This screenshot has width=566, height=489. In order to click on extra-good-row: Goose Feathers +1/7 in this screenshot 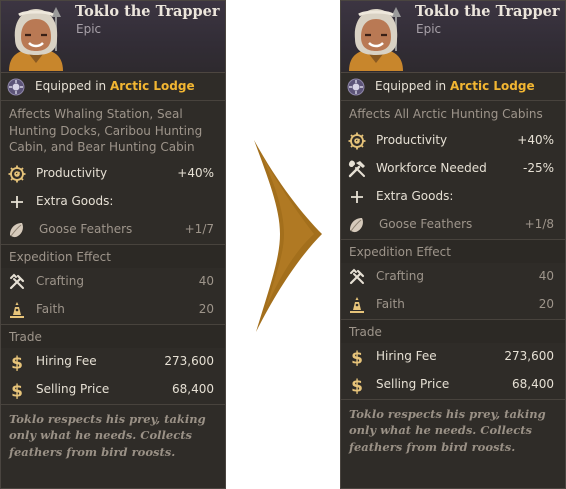, I will do `click(113, 230)`.